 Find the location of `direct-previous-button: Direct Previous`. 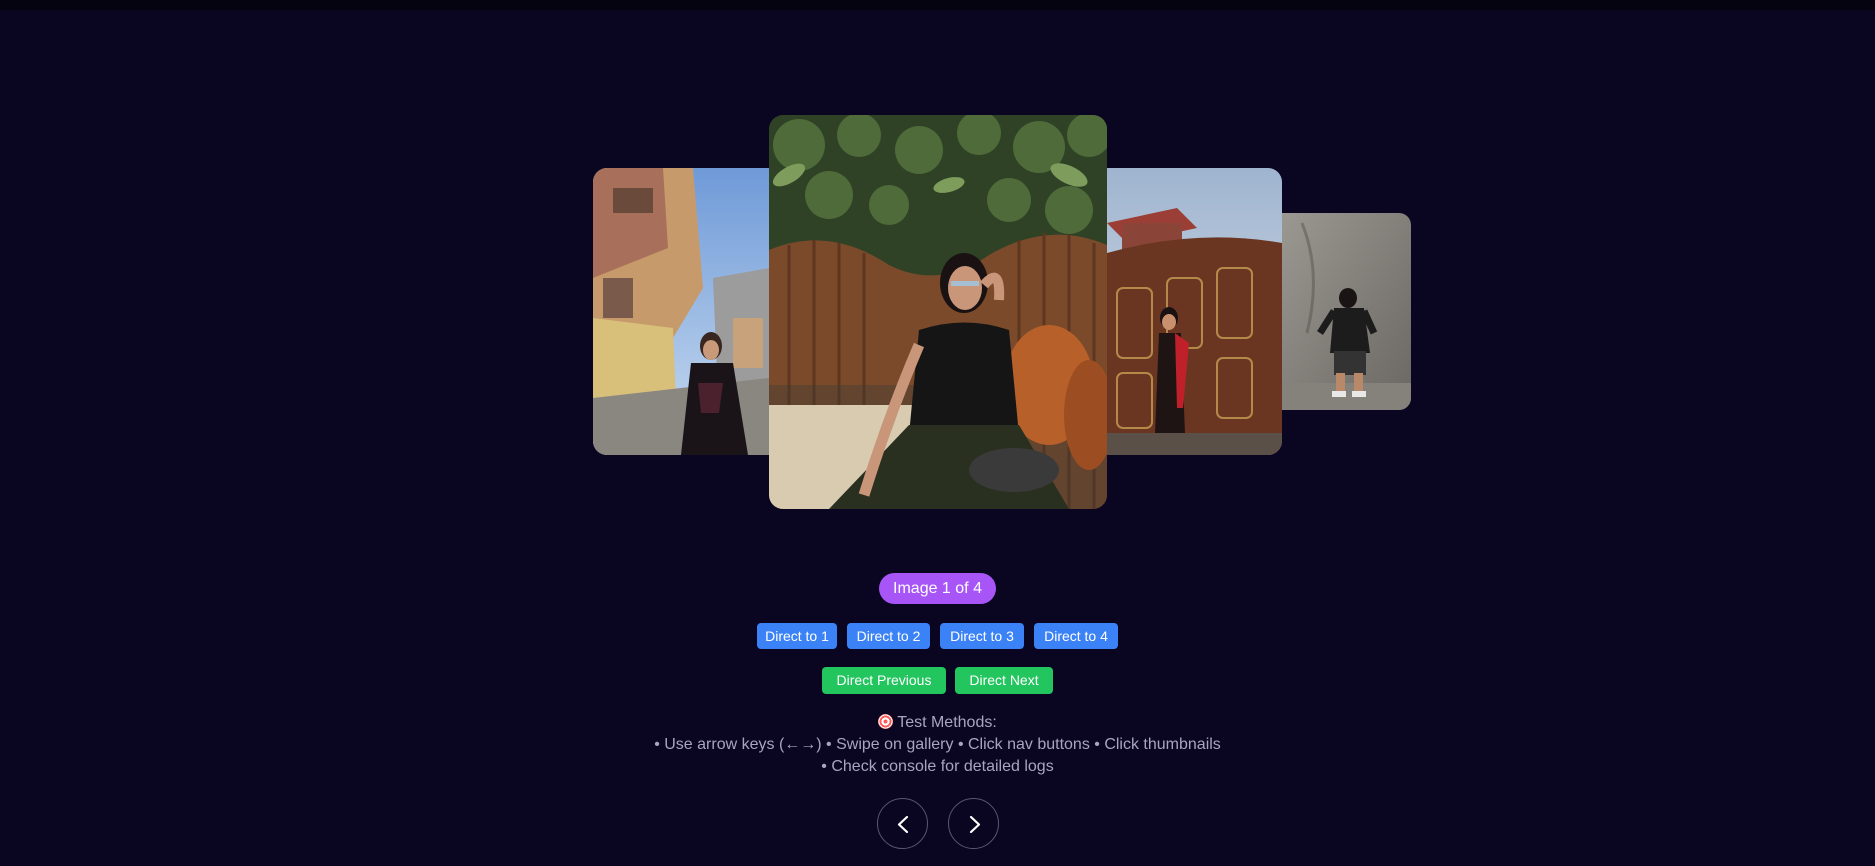

direct-previous-button: Direct Previous is located at coordinates (884, 680).